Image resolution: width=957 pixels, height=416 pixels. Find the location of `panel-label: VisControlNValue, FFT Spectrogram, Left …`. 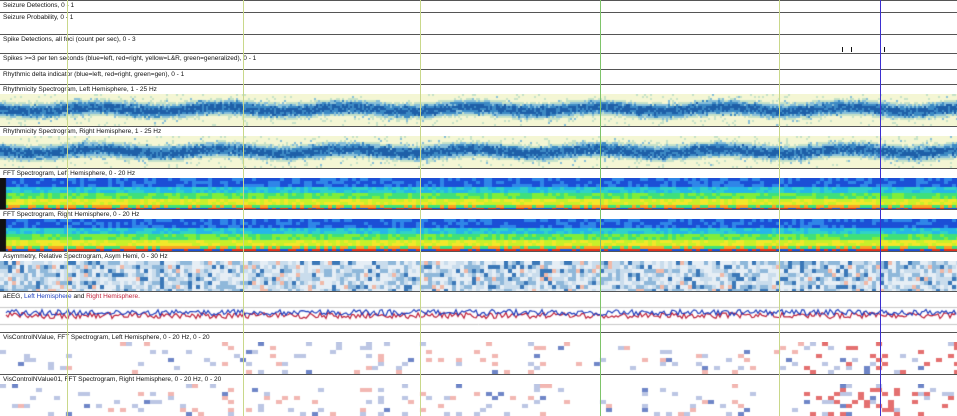

panel-label: VisControlNValue, FFT Spectrogram, Left … is located at coordinates (106, 337).